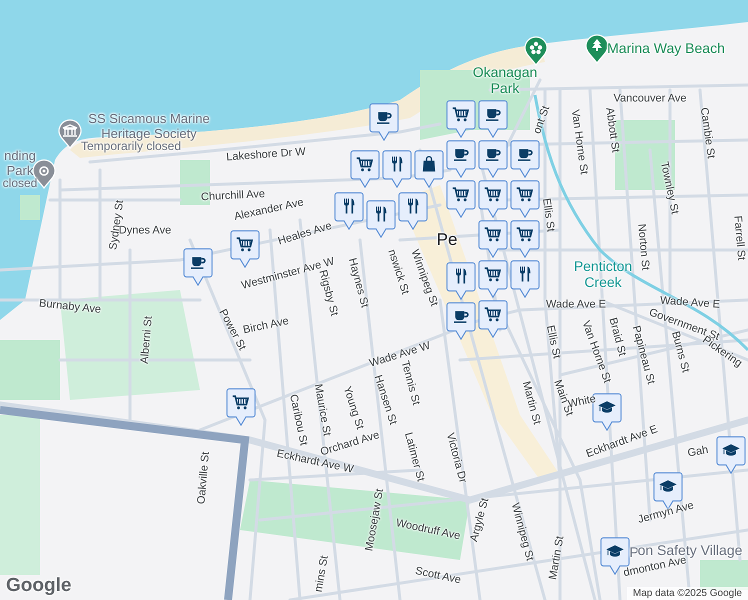  I want to click on street-label: Latimer St, so click(414, 457).